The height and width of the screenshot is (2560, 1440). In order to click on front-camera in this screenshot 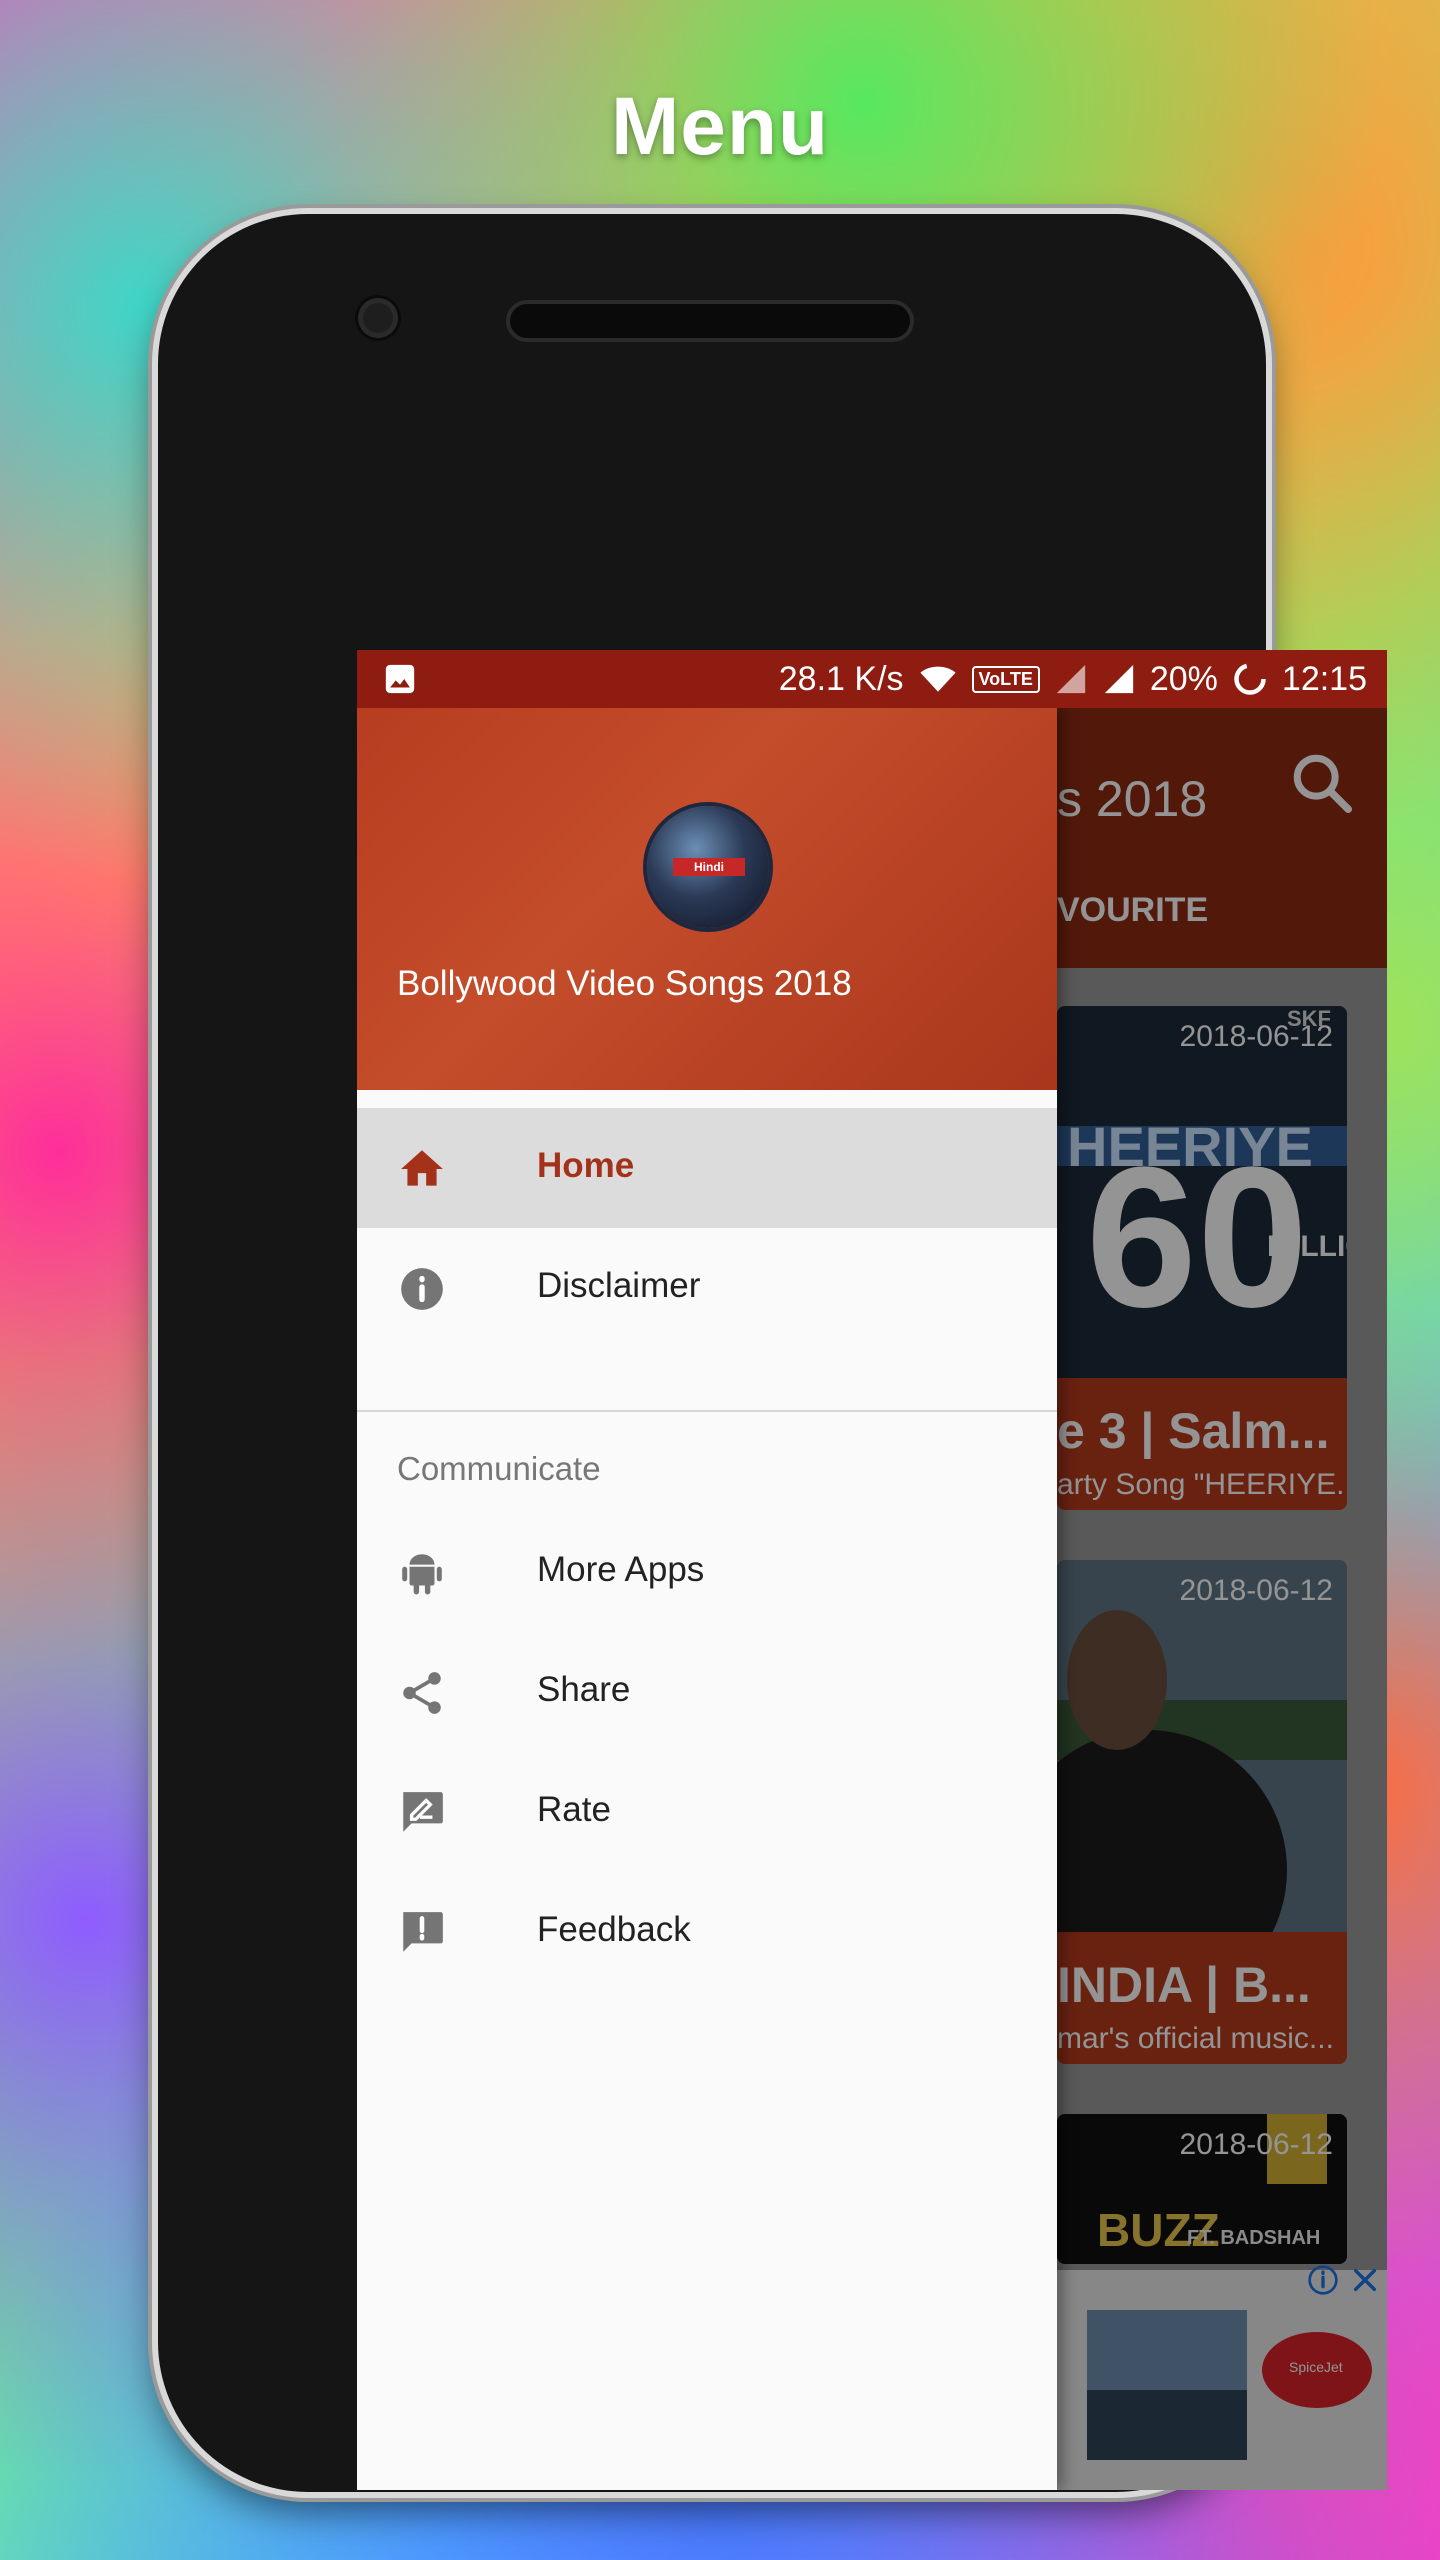, I will do `click(378, 318)`.